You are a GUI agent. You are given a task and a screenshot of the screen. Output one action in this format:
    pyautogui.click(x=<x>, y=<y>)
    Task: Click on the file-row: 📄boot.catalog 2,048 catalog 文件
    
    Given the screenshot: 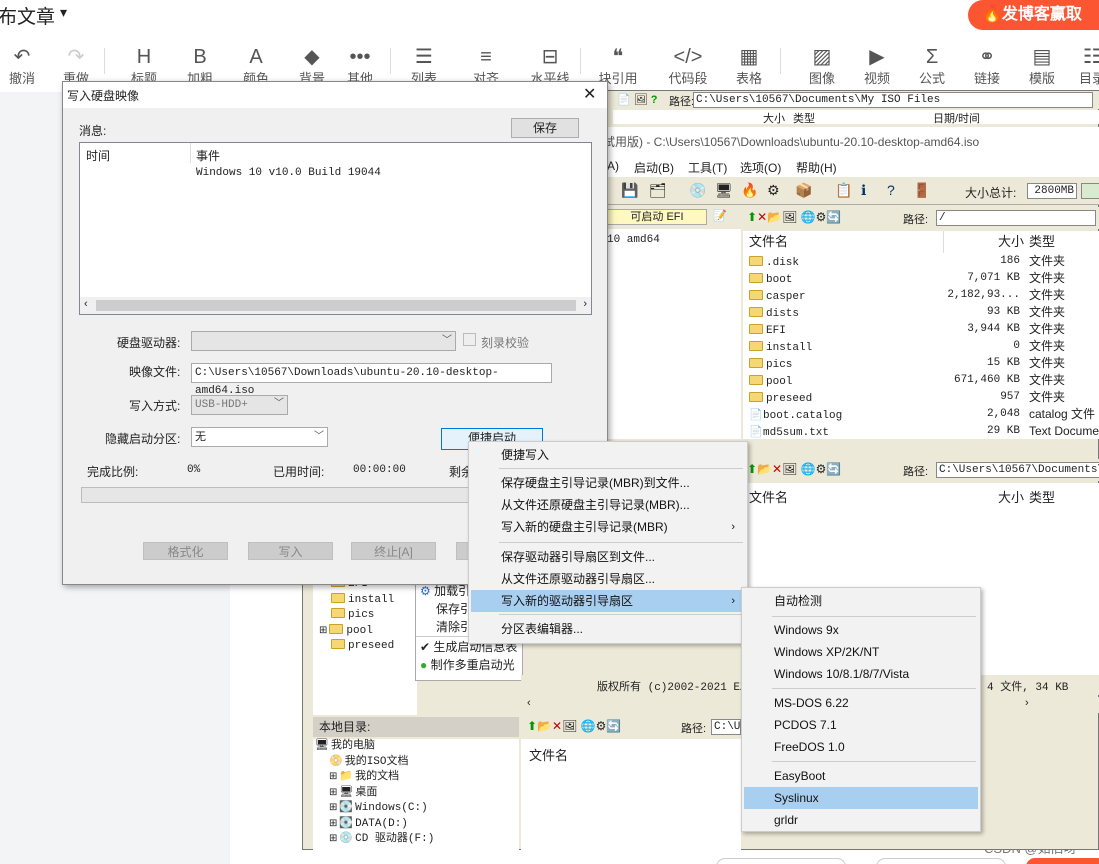 What is the action you would take?
    pyautogui.click(x=921, y=414)
    